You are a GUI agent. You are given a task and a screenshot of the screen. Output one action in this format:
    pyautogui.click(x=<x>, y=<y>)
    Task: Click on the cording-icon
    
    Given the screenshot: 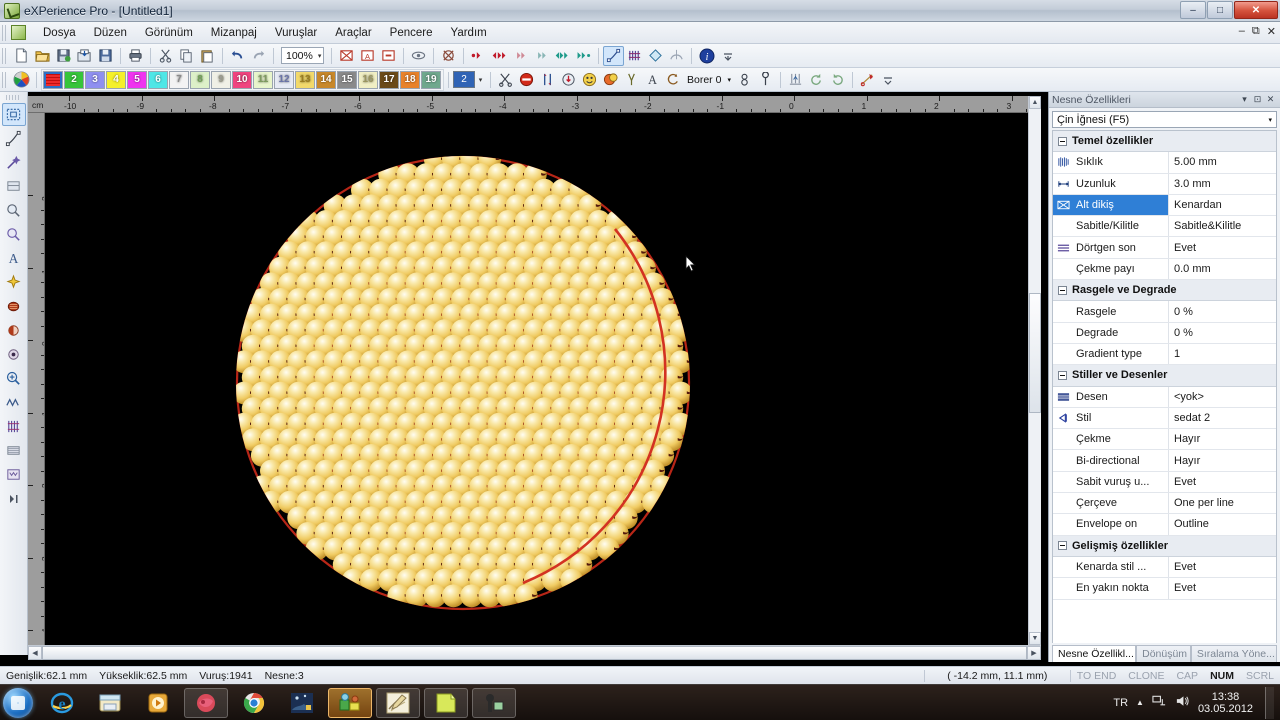 What is the action you would take?
    pyautogui.click(x=765, y=80)
    